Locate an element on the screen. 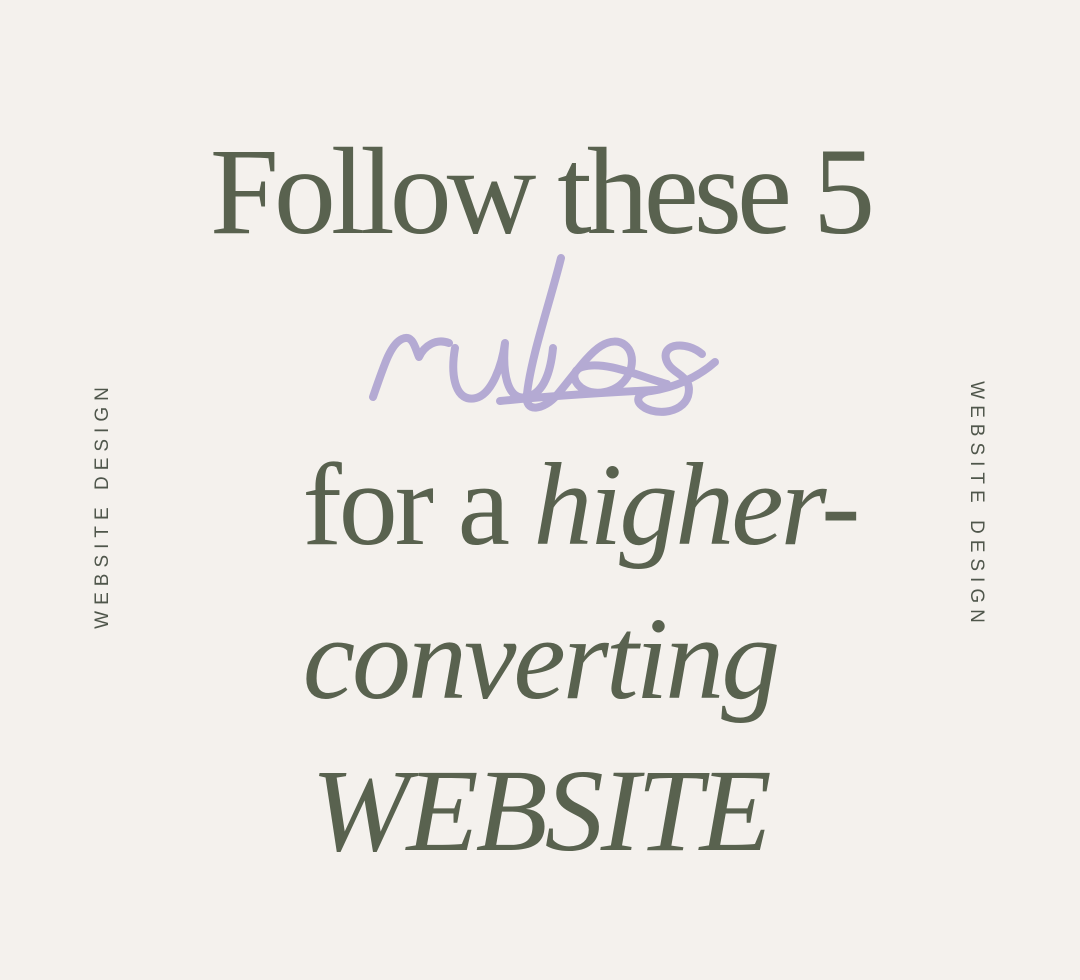 The height and width of the screenshot is (980, 1080). headline-line-3: for a higher- is located at coordinates (560, 505).